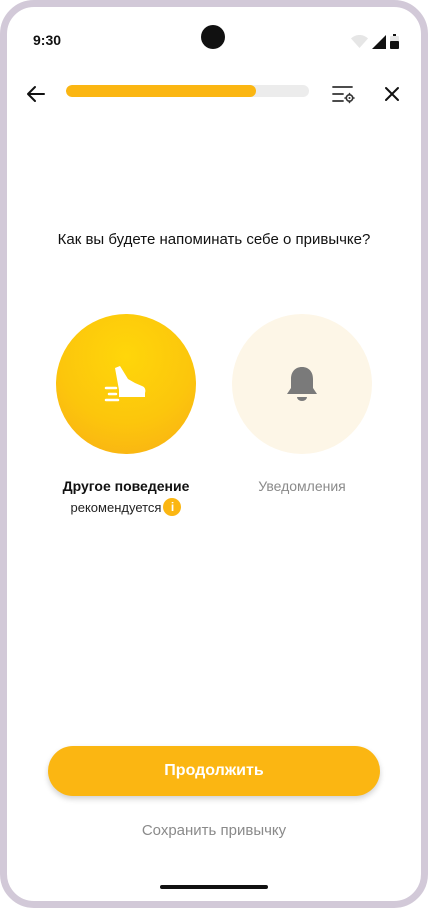  Describe the element at coordinates (214, 830) in the screenshot. I see `save-habit-link: Сохранить привычку` at that location.